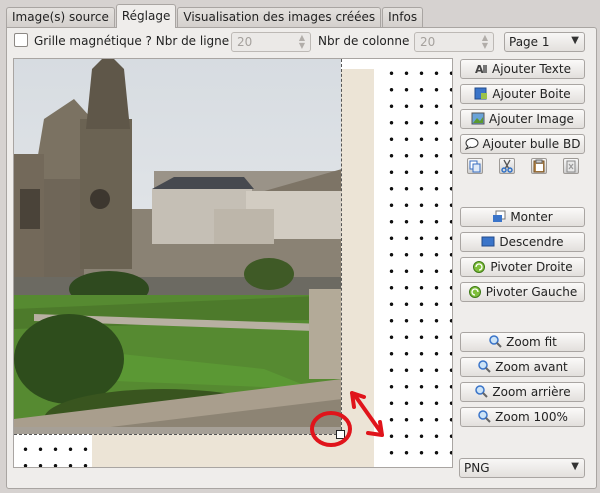 The width and height of the screenshot is (600, 493). Describe the element at coordinates (60, 17) in the screenshot. I see `tab-image-source: Image(s) source` at that location.